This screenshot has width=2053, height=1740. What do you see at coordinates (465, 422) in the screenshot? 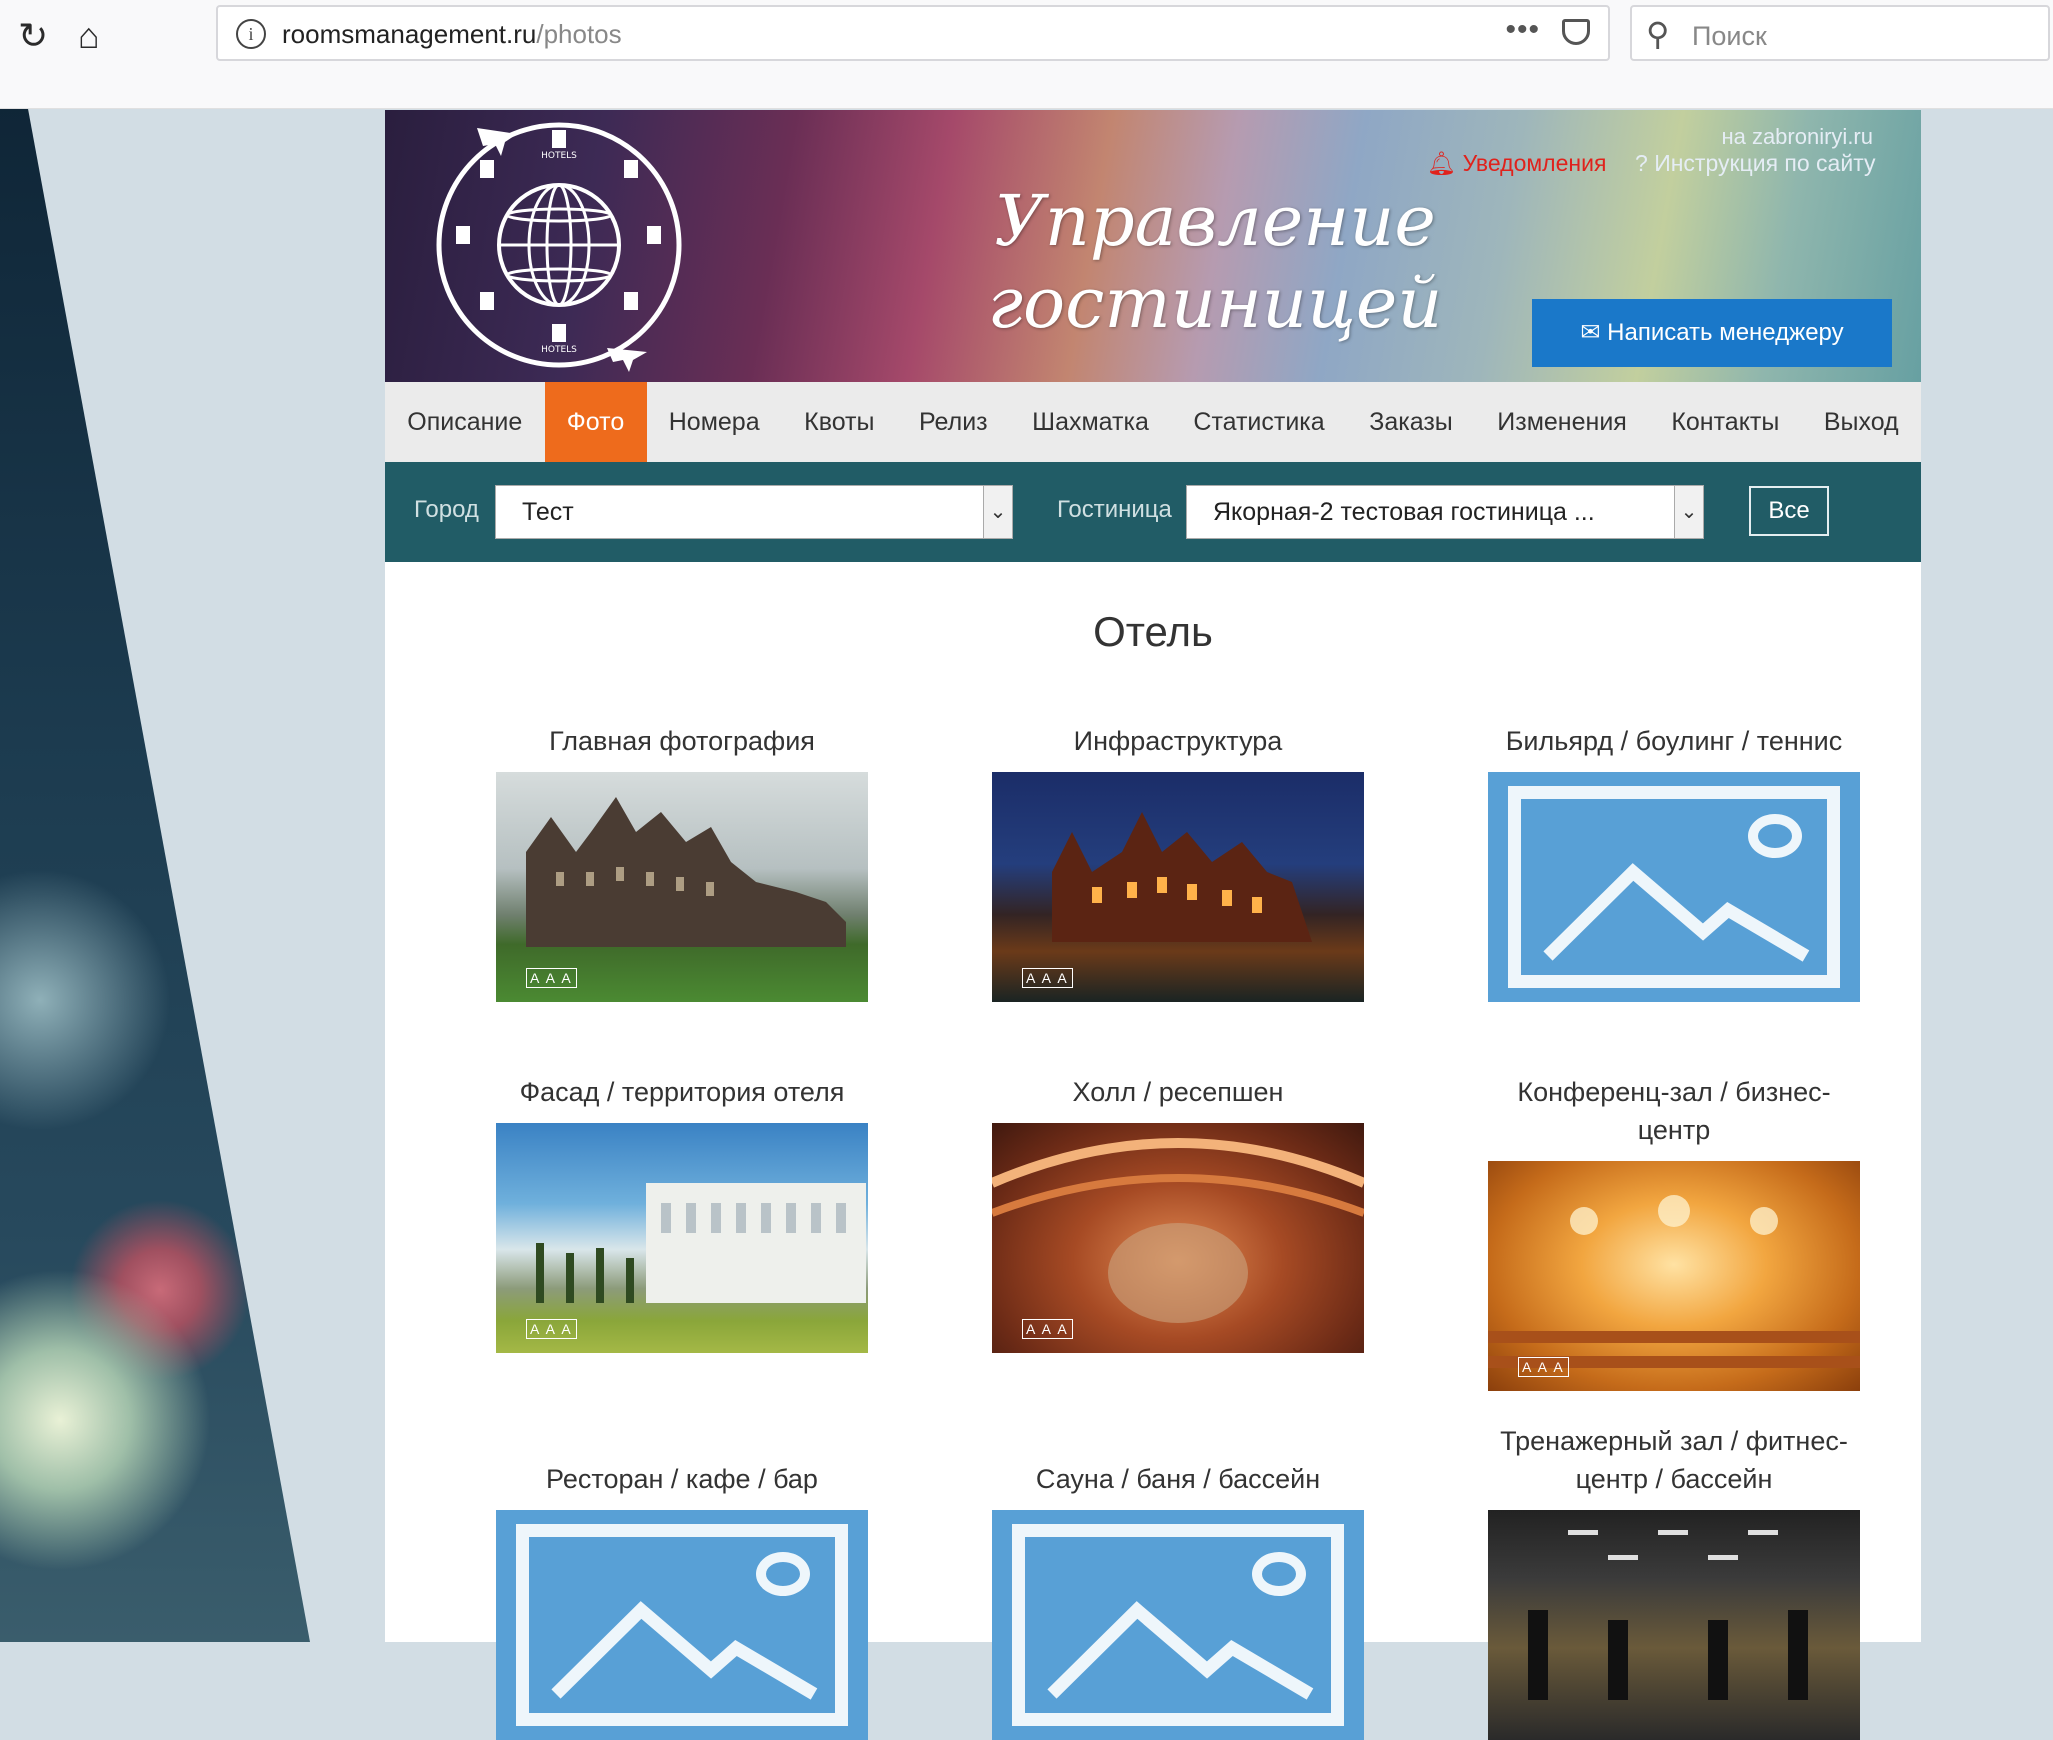
I see `tab-description: Описание` at bounding box center [465, 422].